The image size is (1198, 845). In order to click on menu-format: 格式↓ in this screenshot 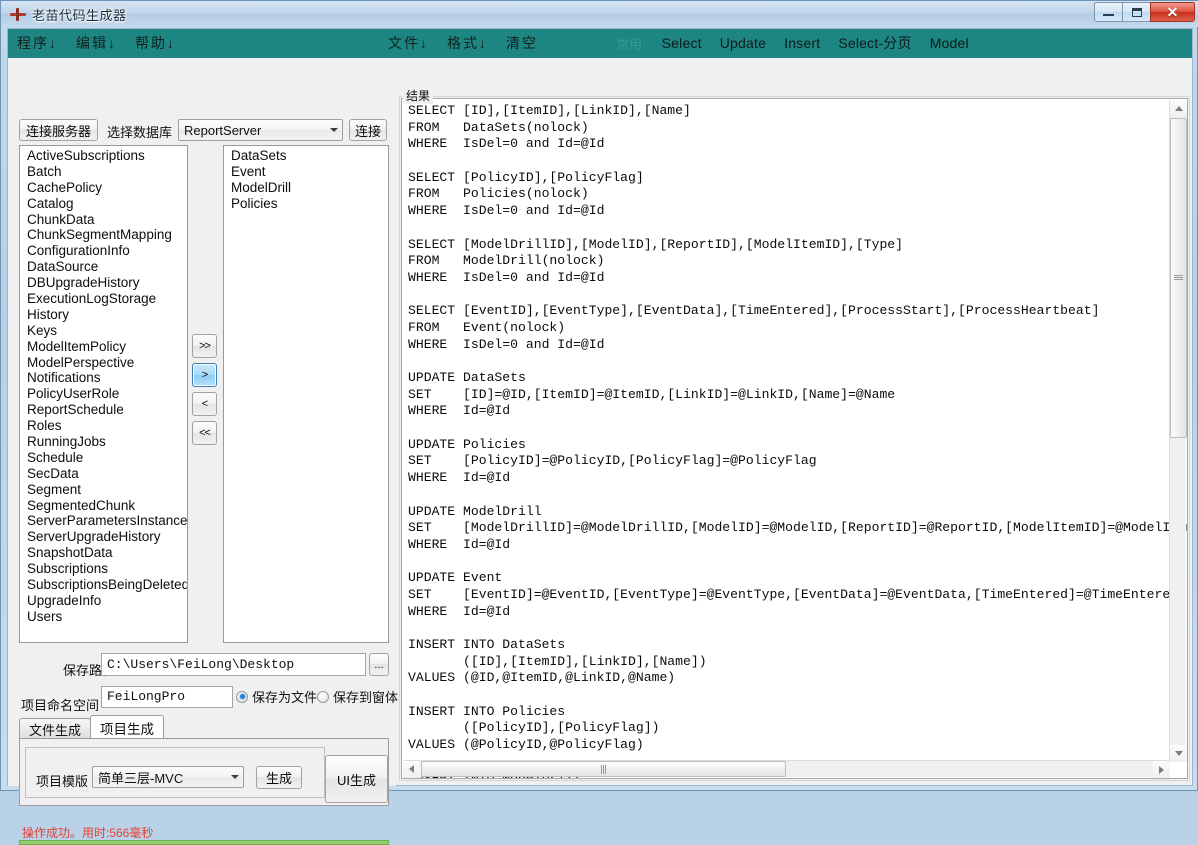, I will do `click(467, 43)`.